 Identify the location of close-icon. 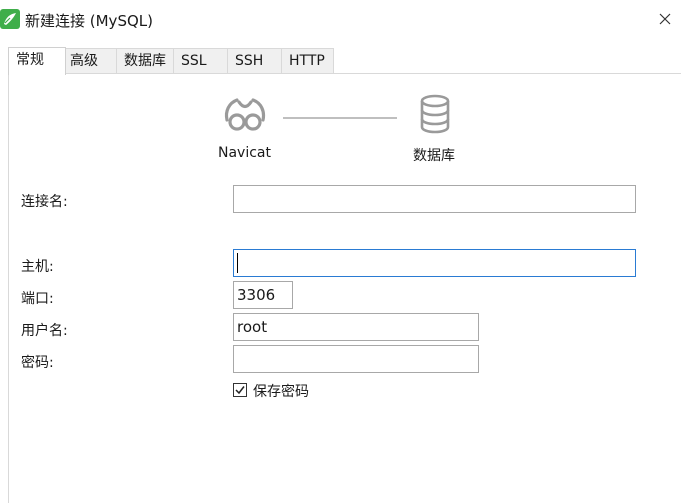
(665, 19).